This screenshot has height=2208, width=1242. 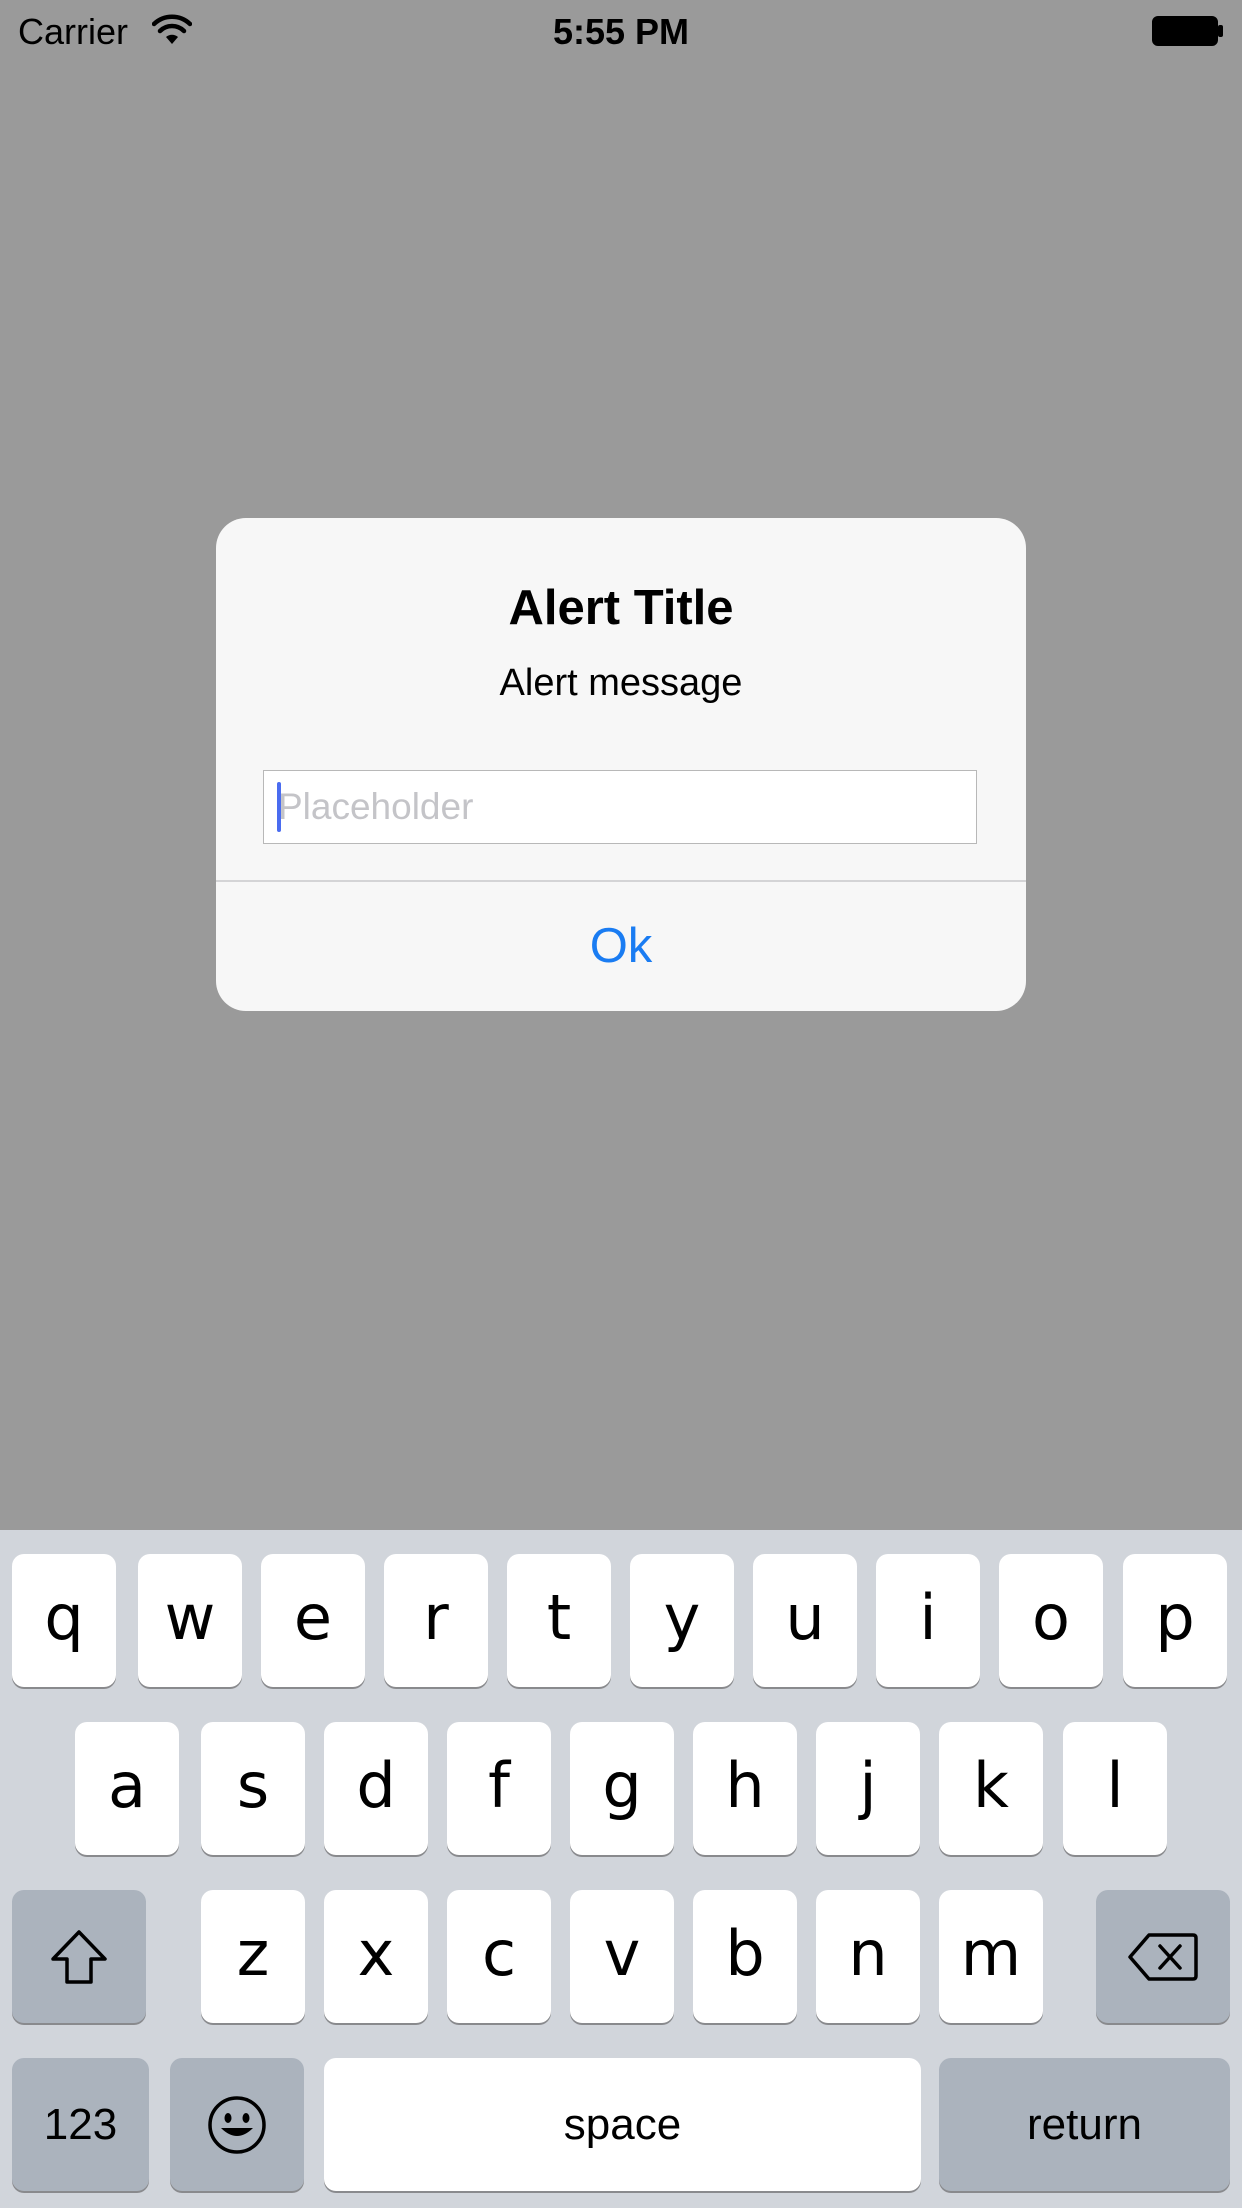 I want to click on key-x: x, so click(x=376, y=1956).